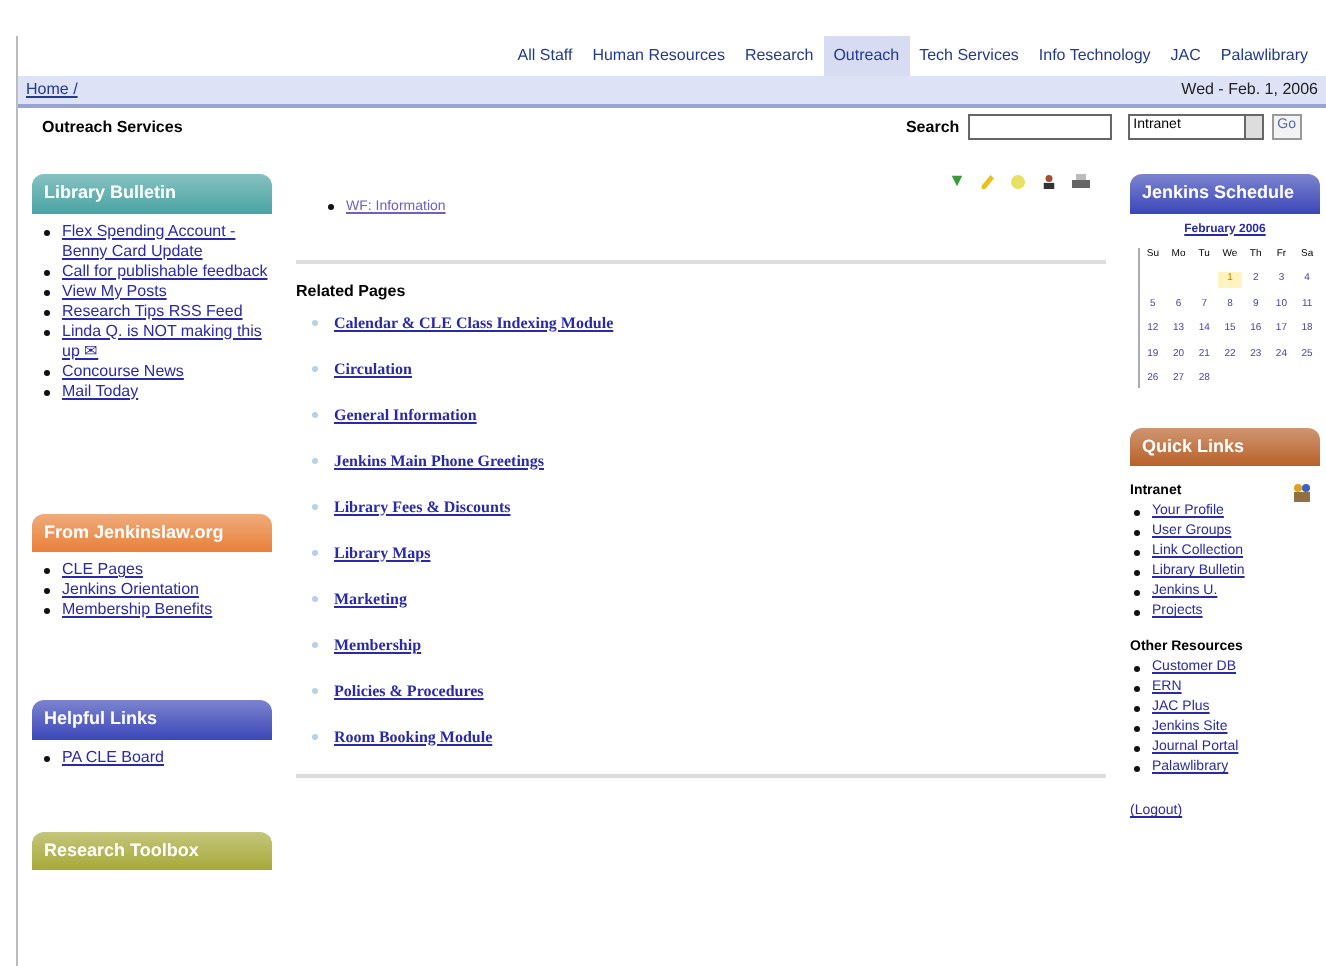  Describe the element at coordinates (405, 415) in the screenshot. I see `related-page-link: General Information` at that location.